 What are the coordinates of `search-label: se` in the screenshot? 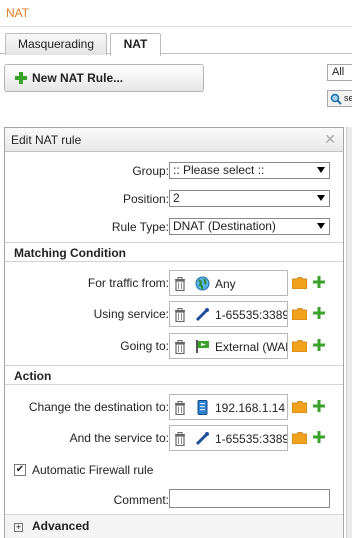 It's located at (348, 98).